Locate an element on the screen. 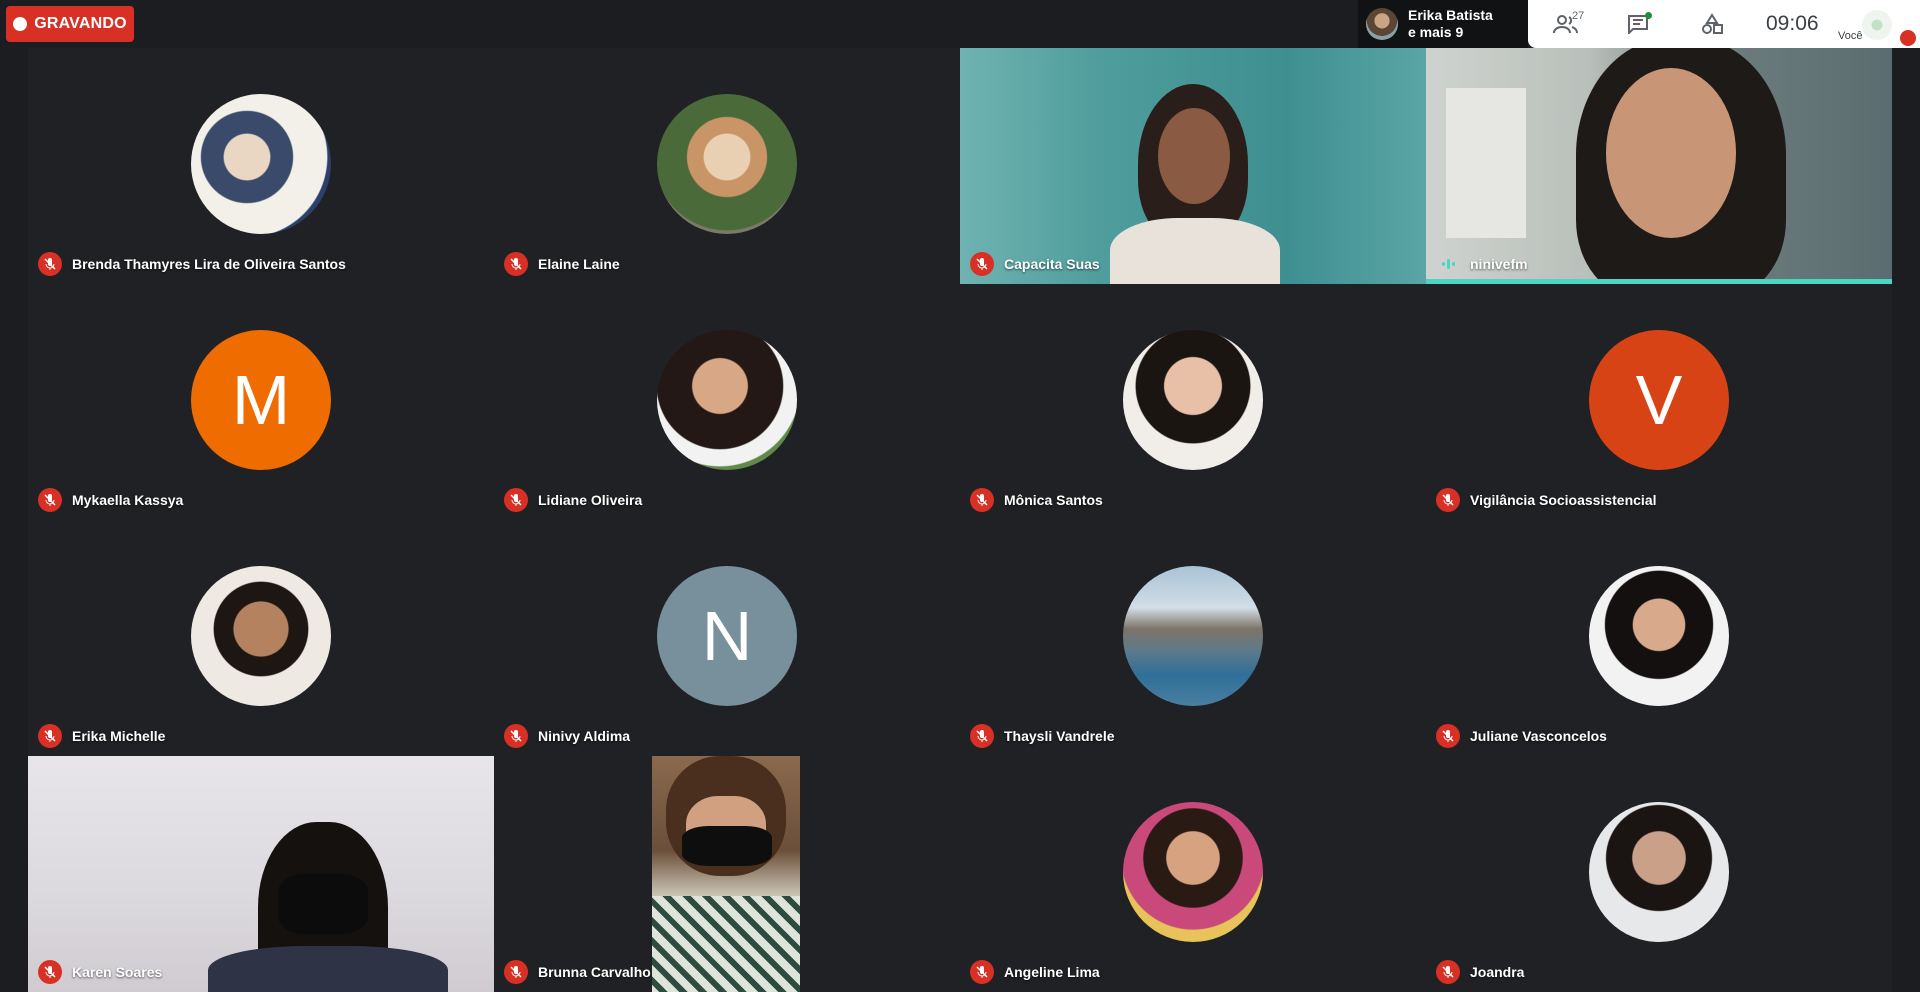  presenter-avatar is located at coordinates (1382, 24).